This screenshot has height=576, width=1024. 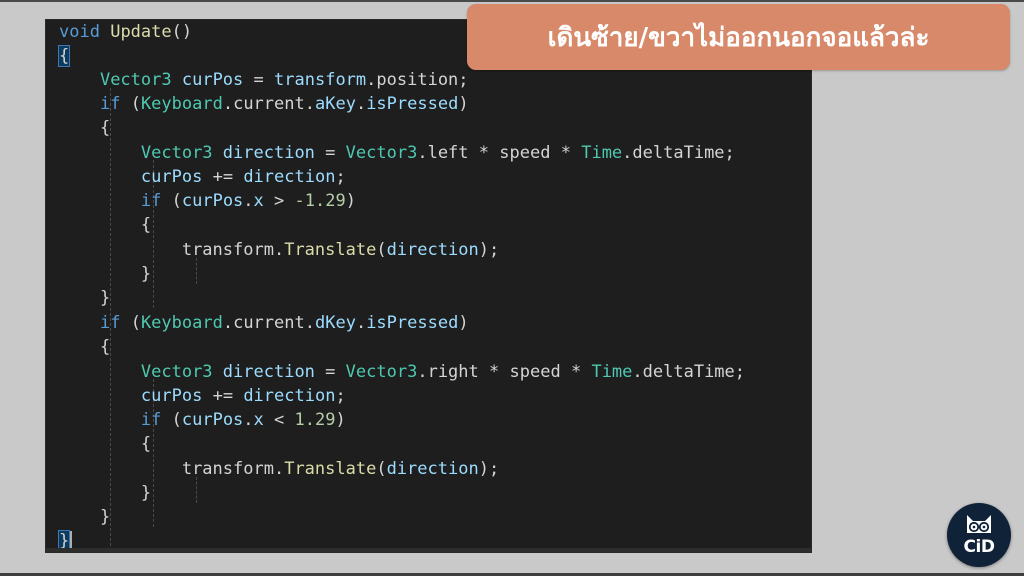 I want to click on code-line: Vector3 curPos = transform.position;, so click(x=284, y=80).